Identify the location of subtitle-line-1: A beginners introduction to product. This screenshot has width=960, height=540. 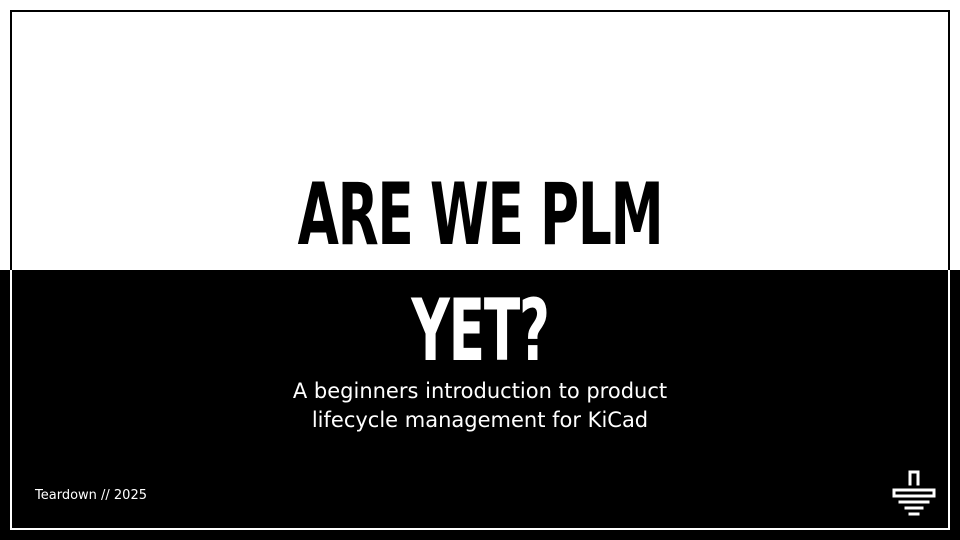
(480, 391).